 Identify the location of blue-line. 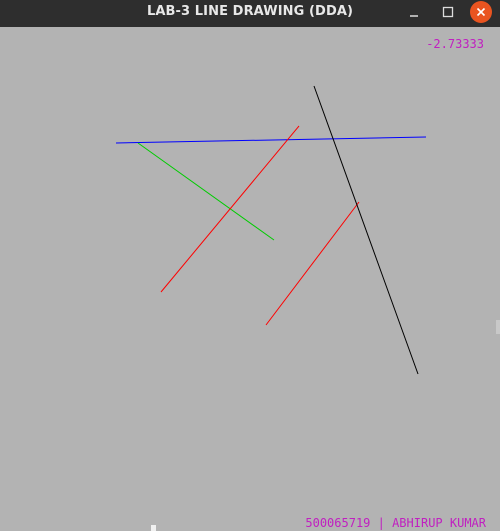
(271, 140).